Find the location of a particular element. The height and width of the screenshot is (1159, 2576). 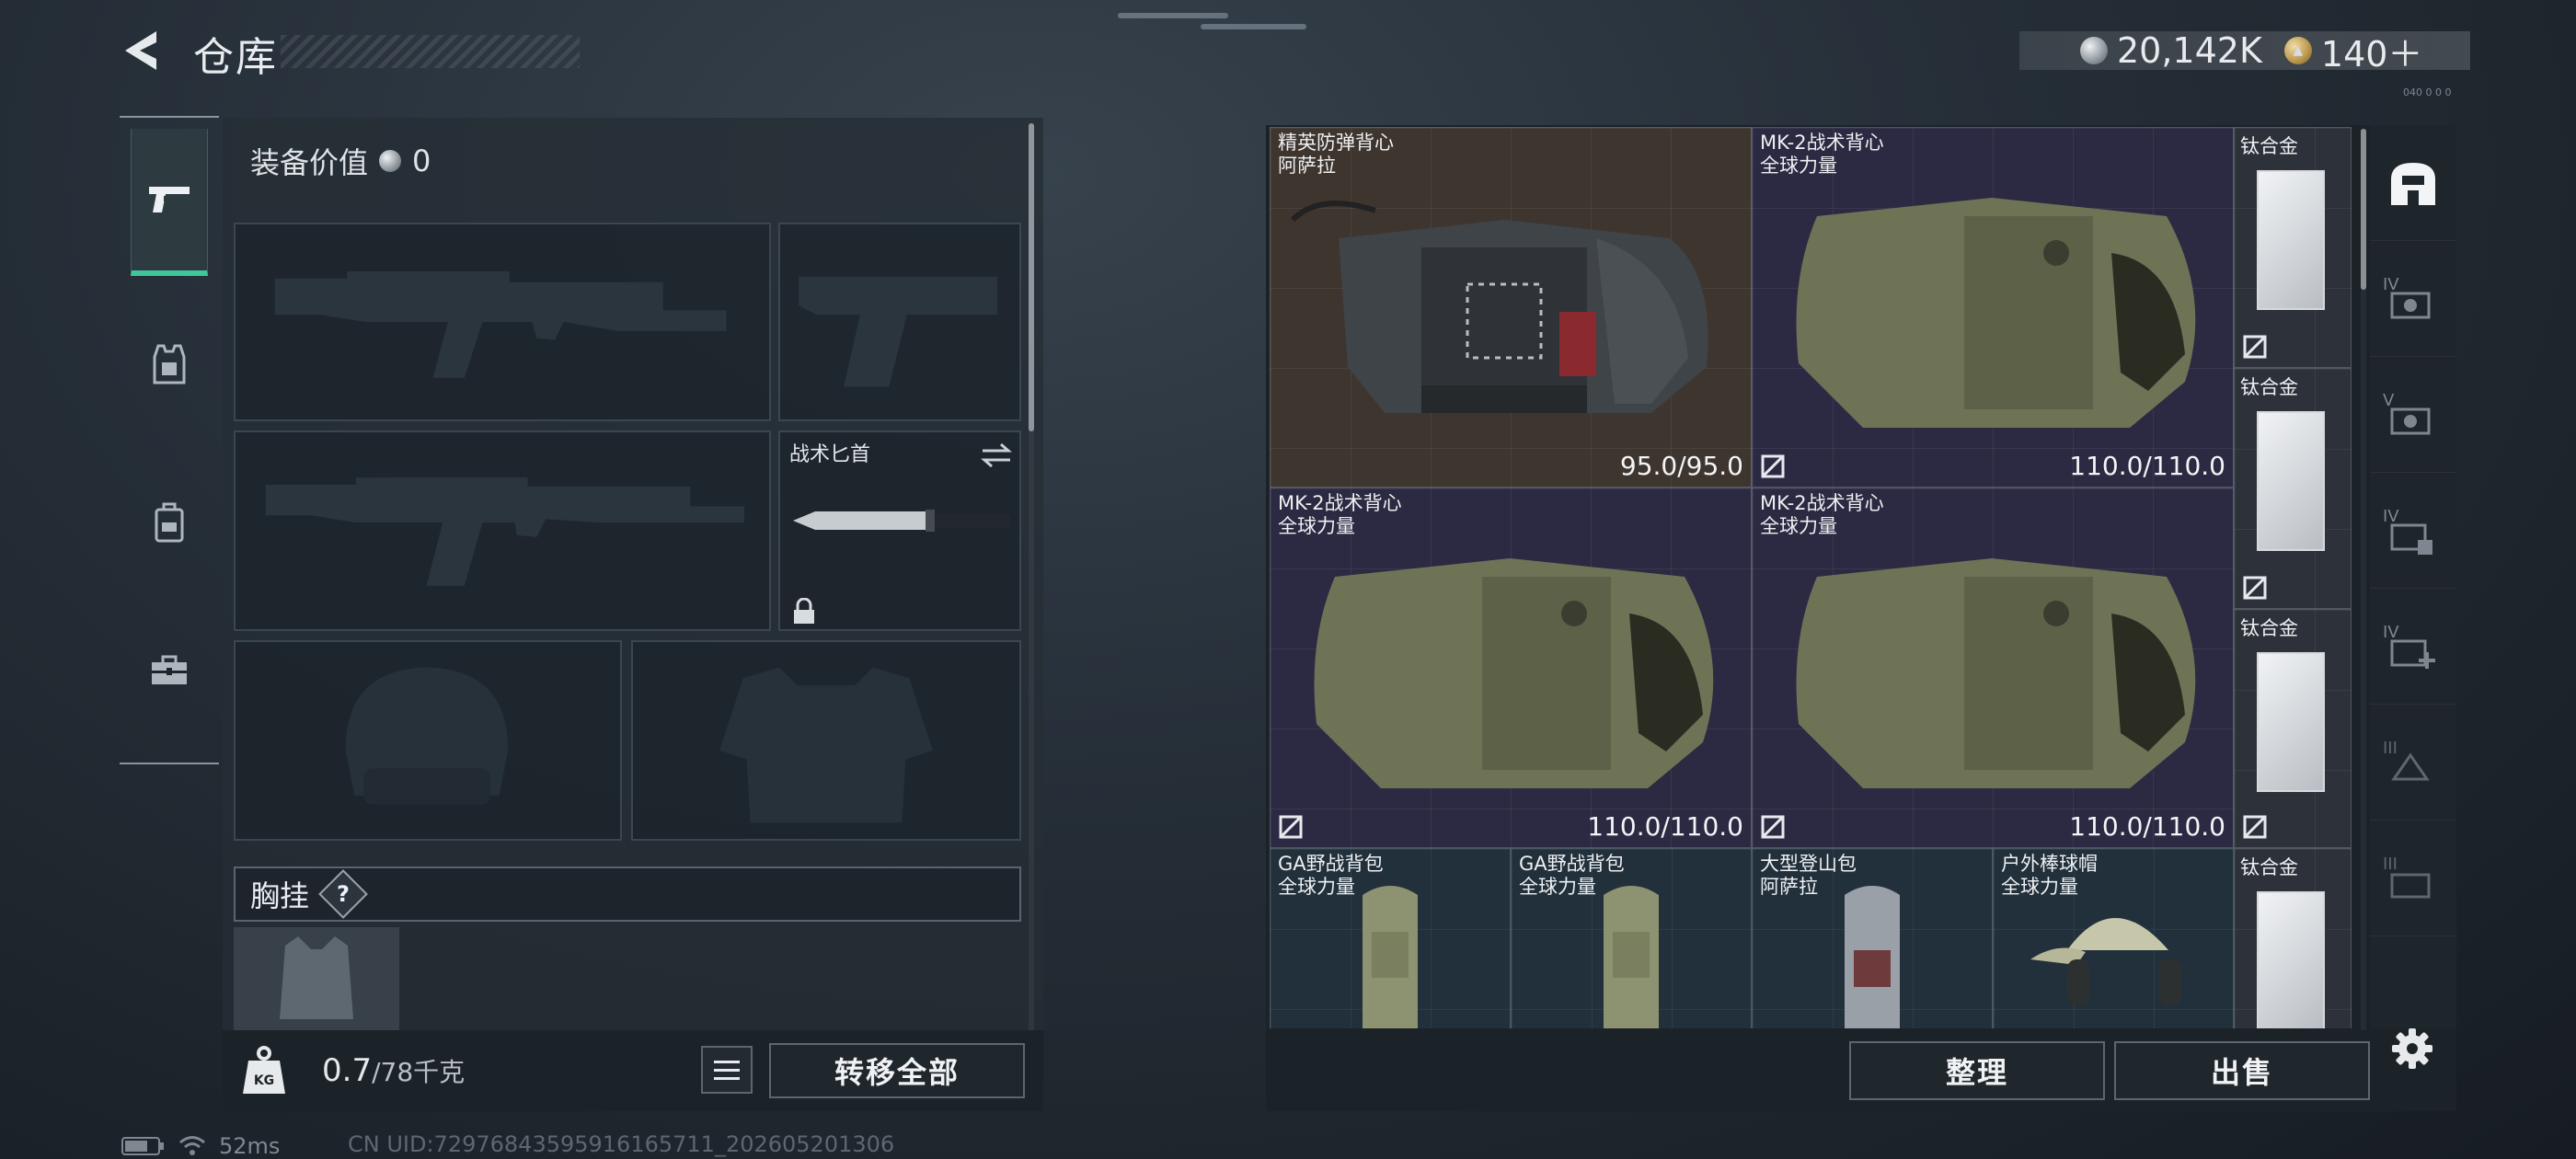

toolbox-icon is located at coordinates (169, 669).